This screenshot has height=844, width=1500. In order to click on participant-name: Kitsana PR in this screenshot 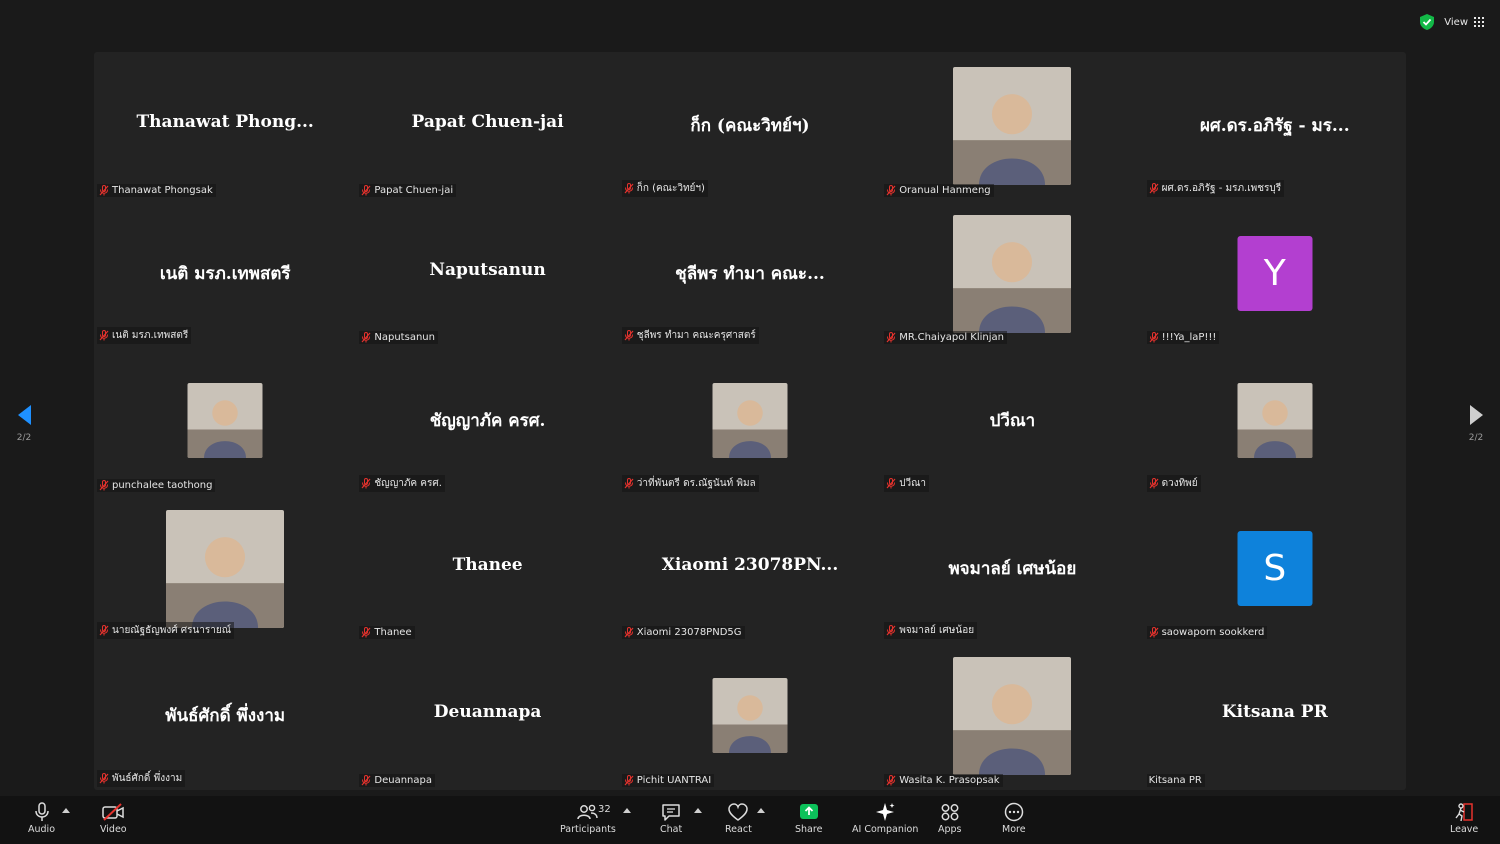, I will do `click(1175, 780)`.